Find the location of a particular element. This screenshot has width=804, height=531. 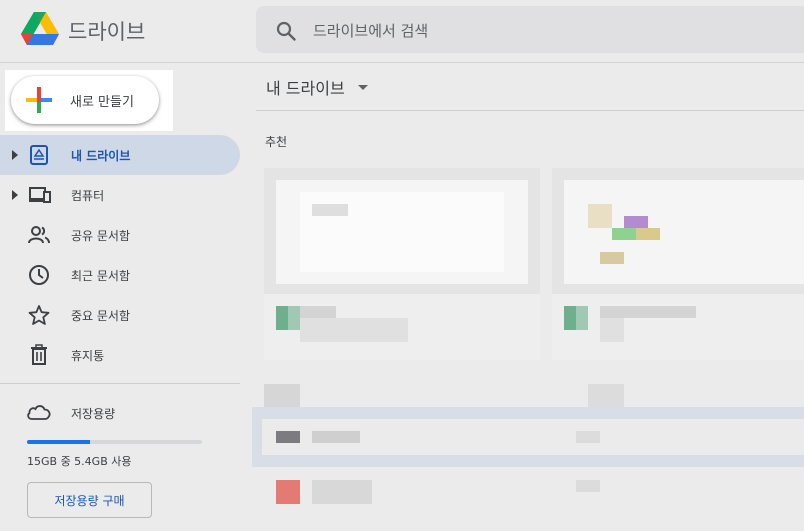

sidebar-divider is located at coordinates (120, 383).